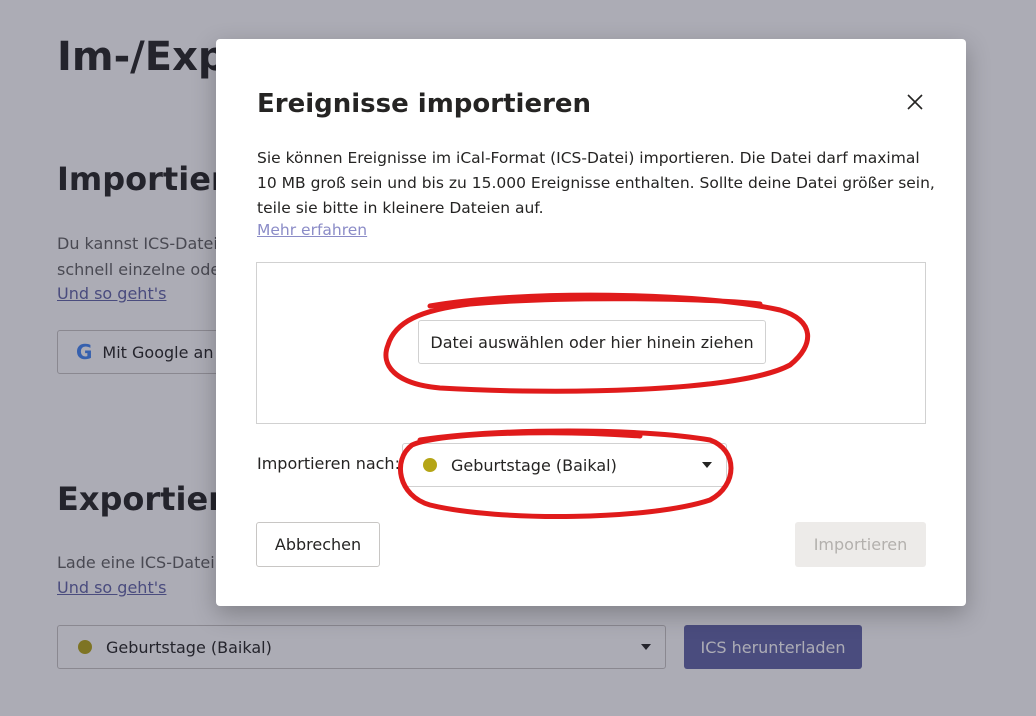 The width and height of the screenshot is (1036, 716). Describe the element at coordinates (534, 465) in the screenshot. I see `import-calendar-value: Geburtstage (Baikal)` at that location.